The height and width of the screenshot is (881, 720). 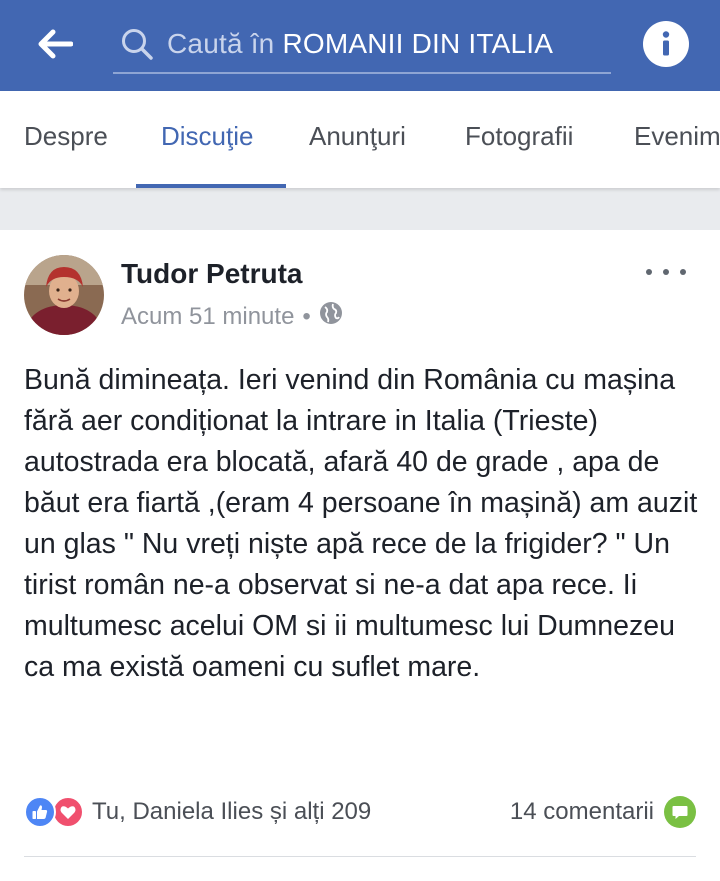 What do you see at coordinates (680, 812) in the screenshot?
I see `comment-bubble-icon` at bounding box center [680, 812].